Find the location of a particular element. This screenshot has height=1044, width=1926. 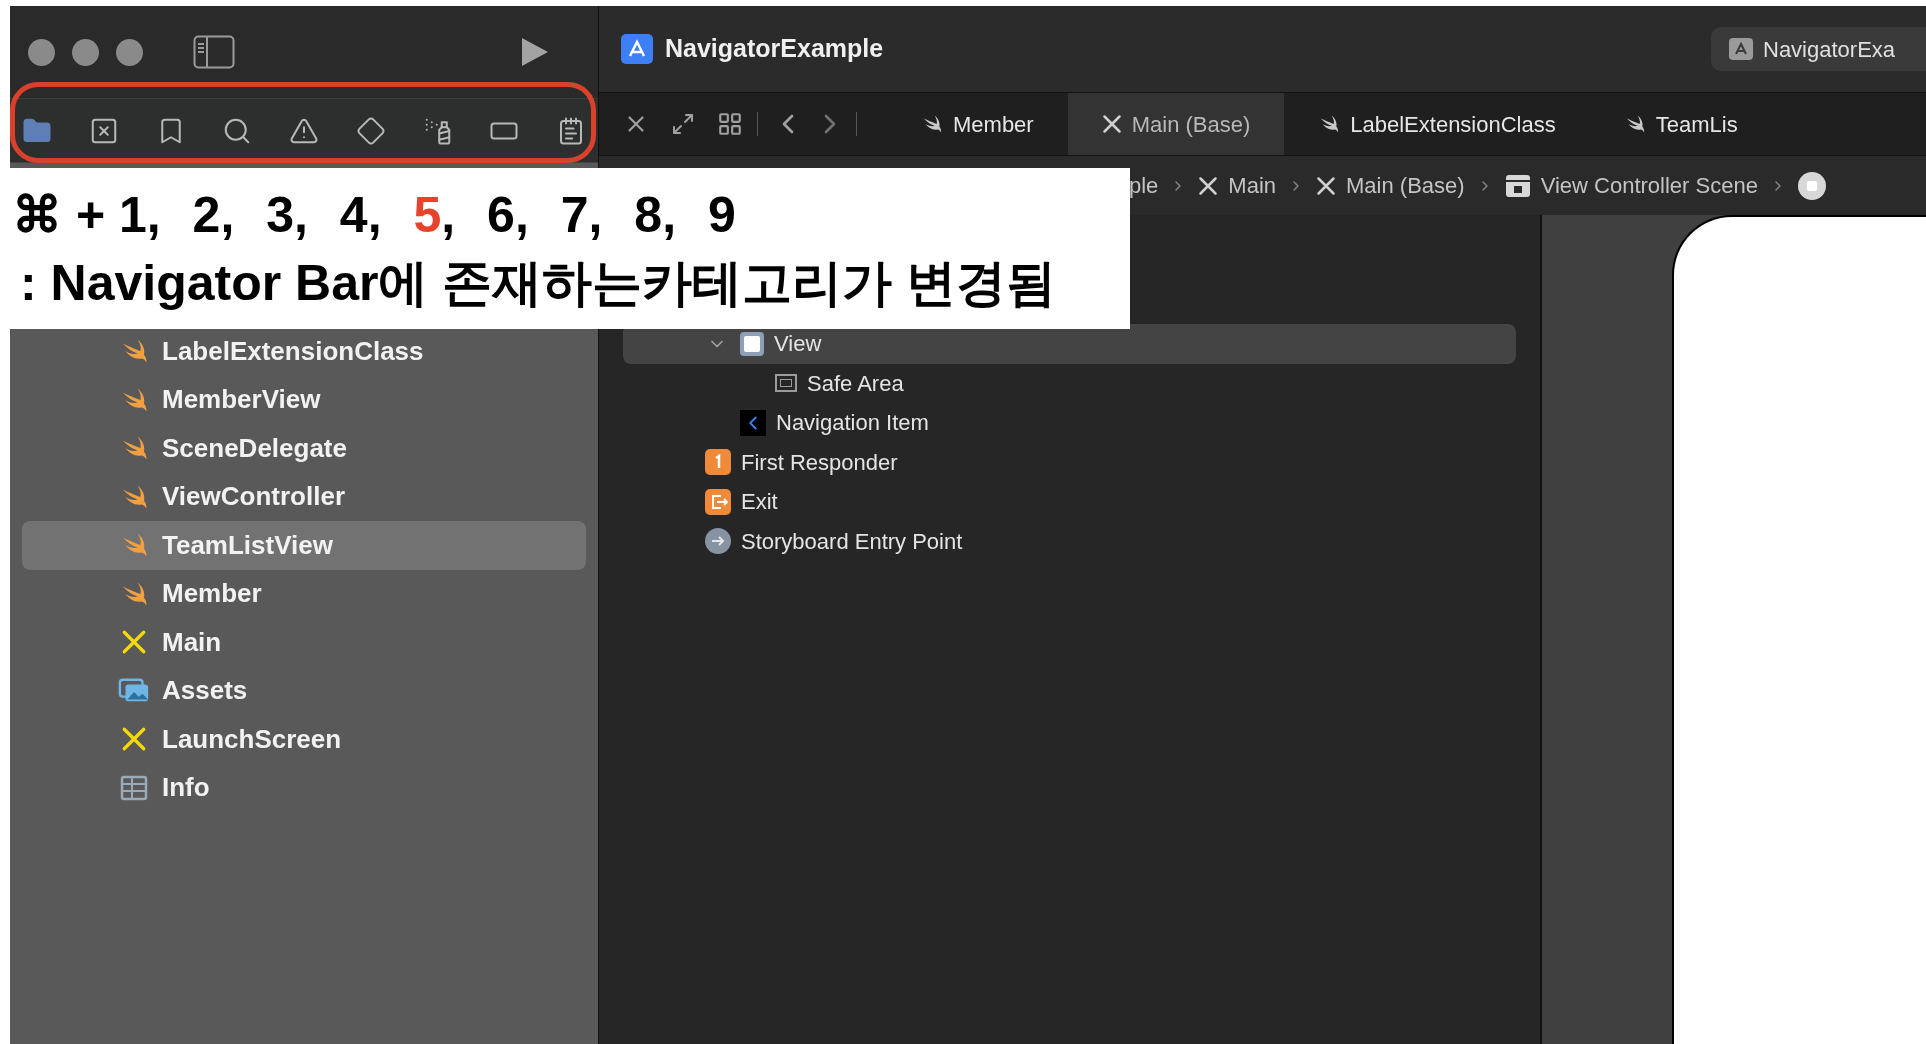

file-label: TeamListView is located at coordinates (247, 545).